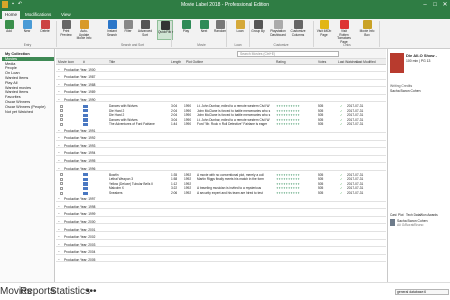  I want to click on column-header: Title, so click(112, 62).